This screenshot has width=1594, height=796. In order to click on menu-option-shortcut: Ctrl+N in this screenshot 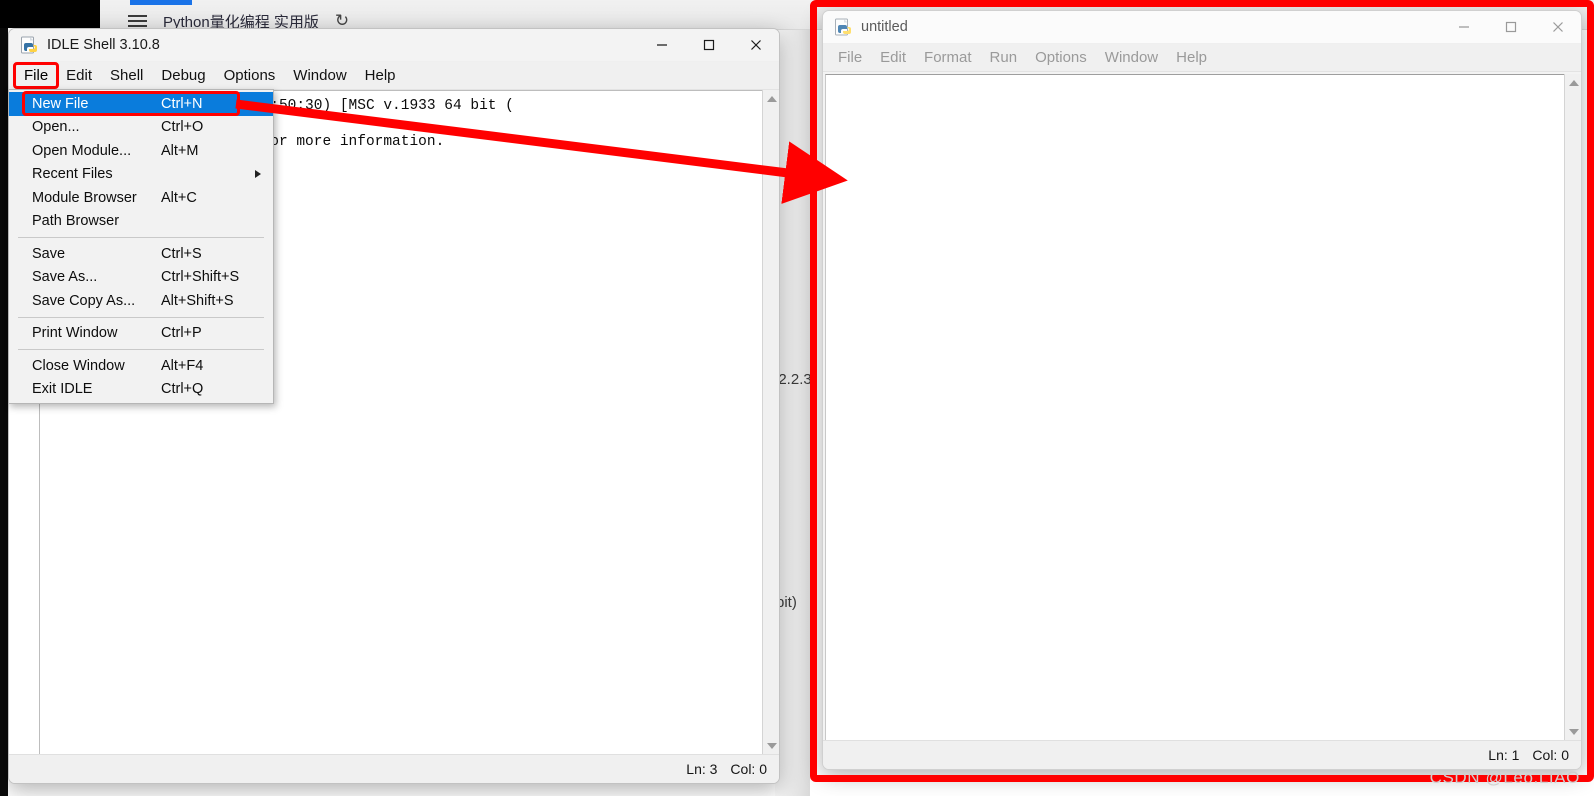, I will do `click(182, 103)`.